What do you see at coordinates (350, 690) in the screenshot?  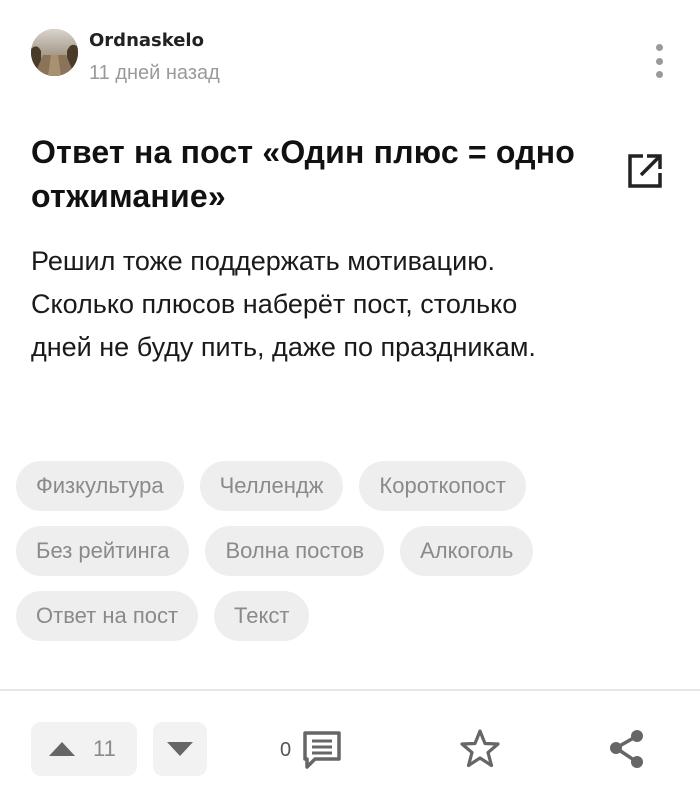 I see `divider` at bounding box center [350, 690].